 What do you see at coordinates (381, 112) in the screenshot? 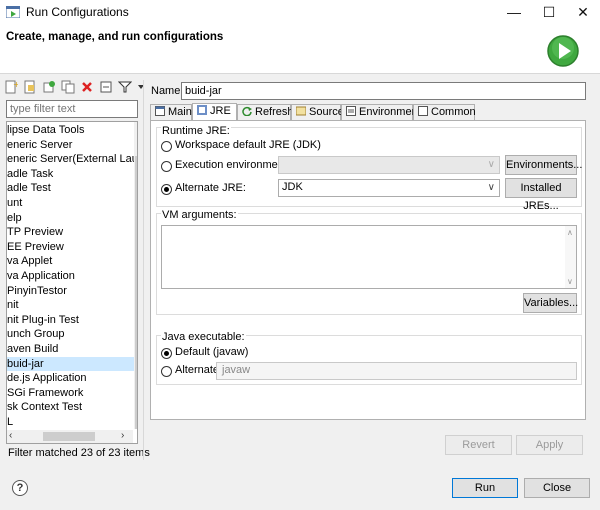
I see `tab-environment: Environment` at bounding box center [381, 112].